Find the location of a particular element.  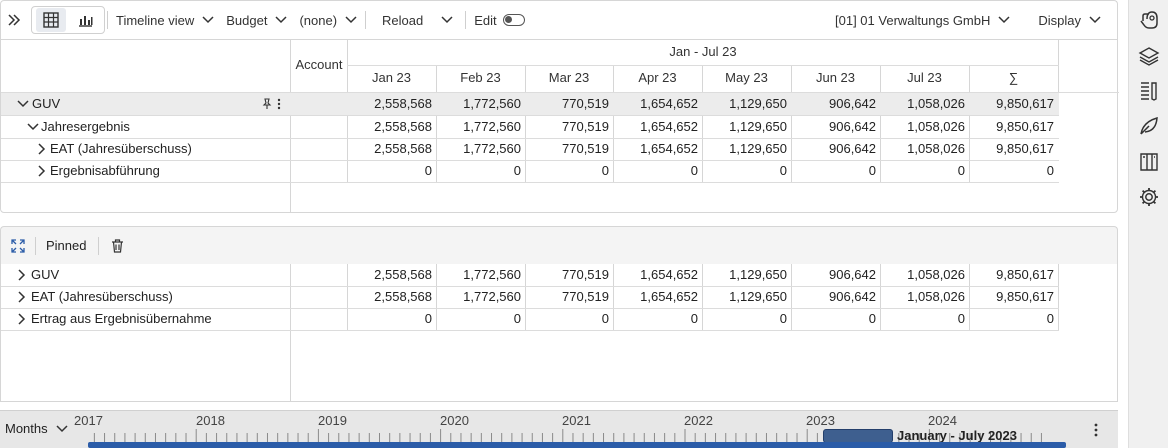

reload-options-dropdown is located at coordinates (450, 20).